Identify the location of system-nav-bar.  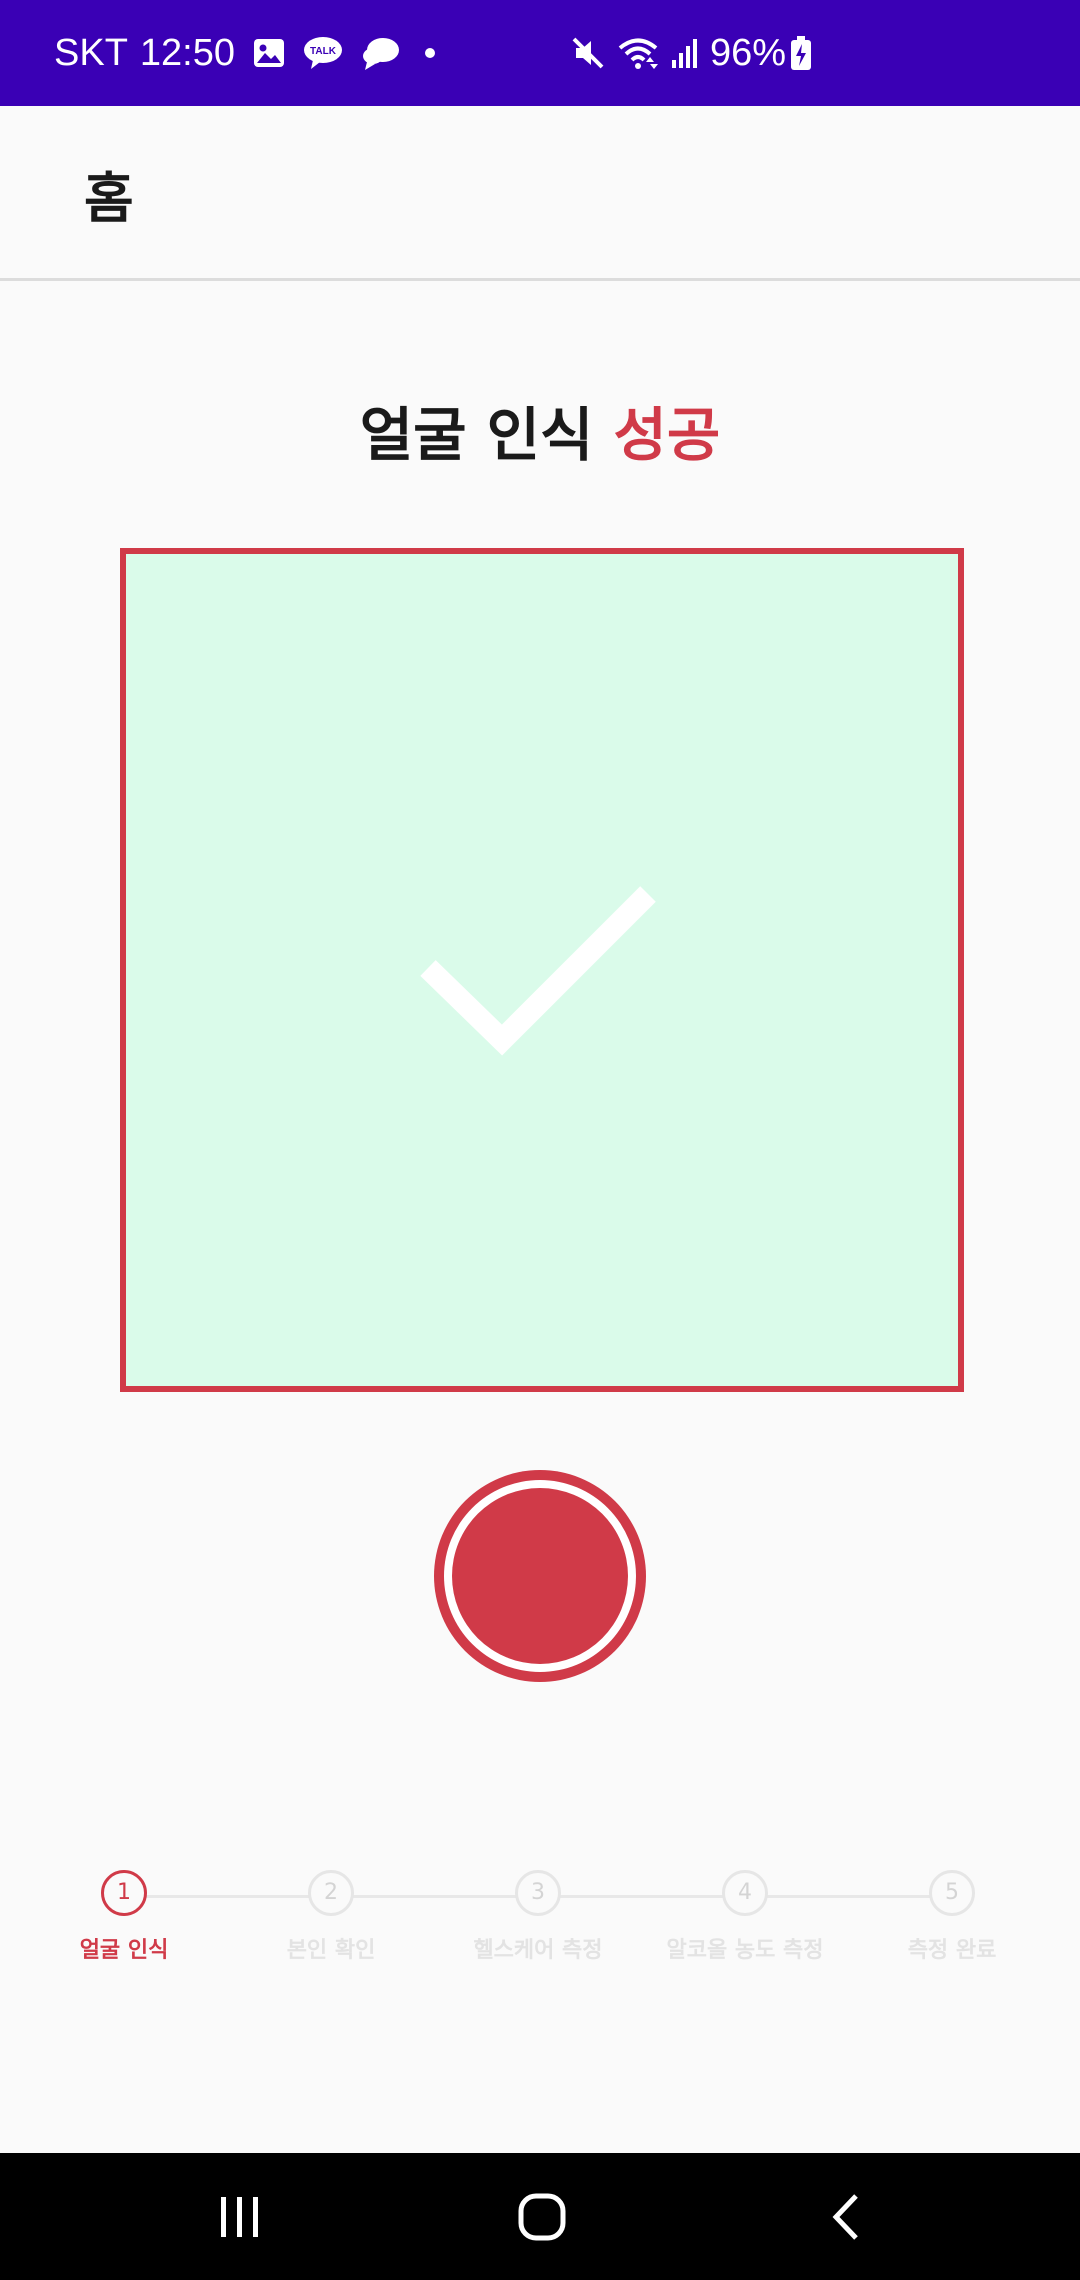
(540, 2216).